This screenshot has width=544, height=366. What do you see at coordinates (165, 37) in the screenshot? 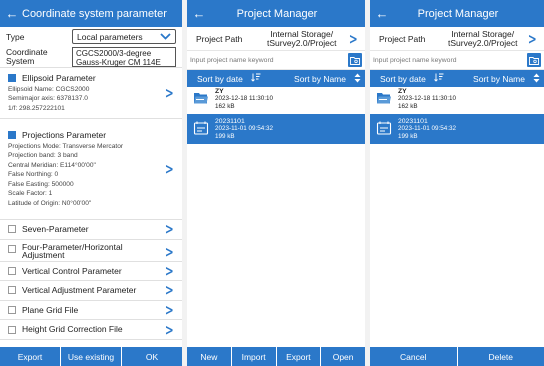
I see `chevron-down-icon` at bounding box center [165, 37].